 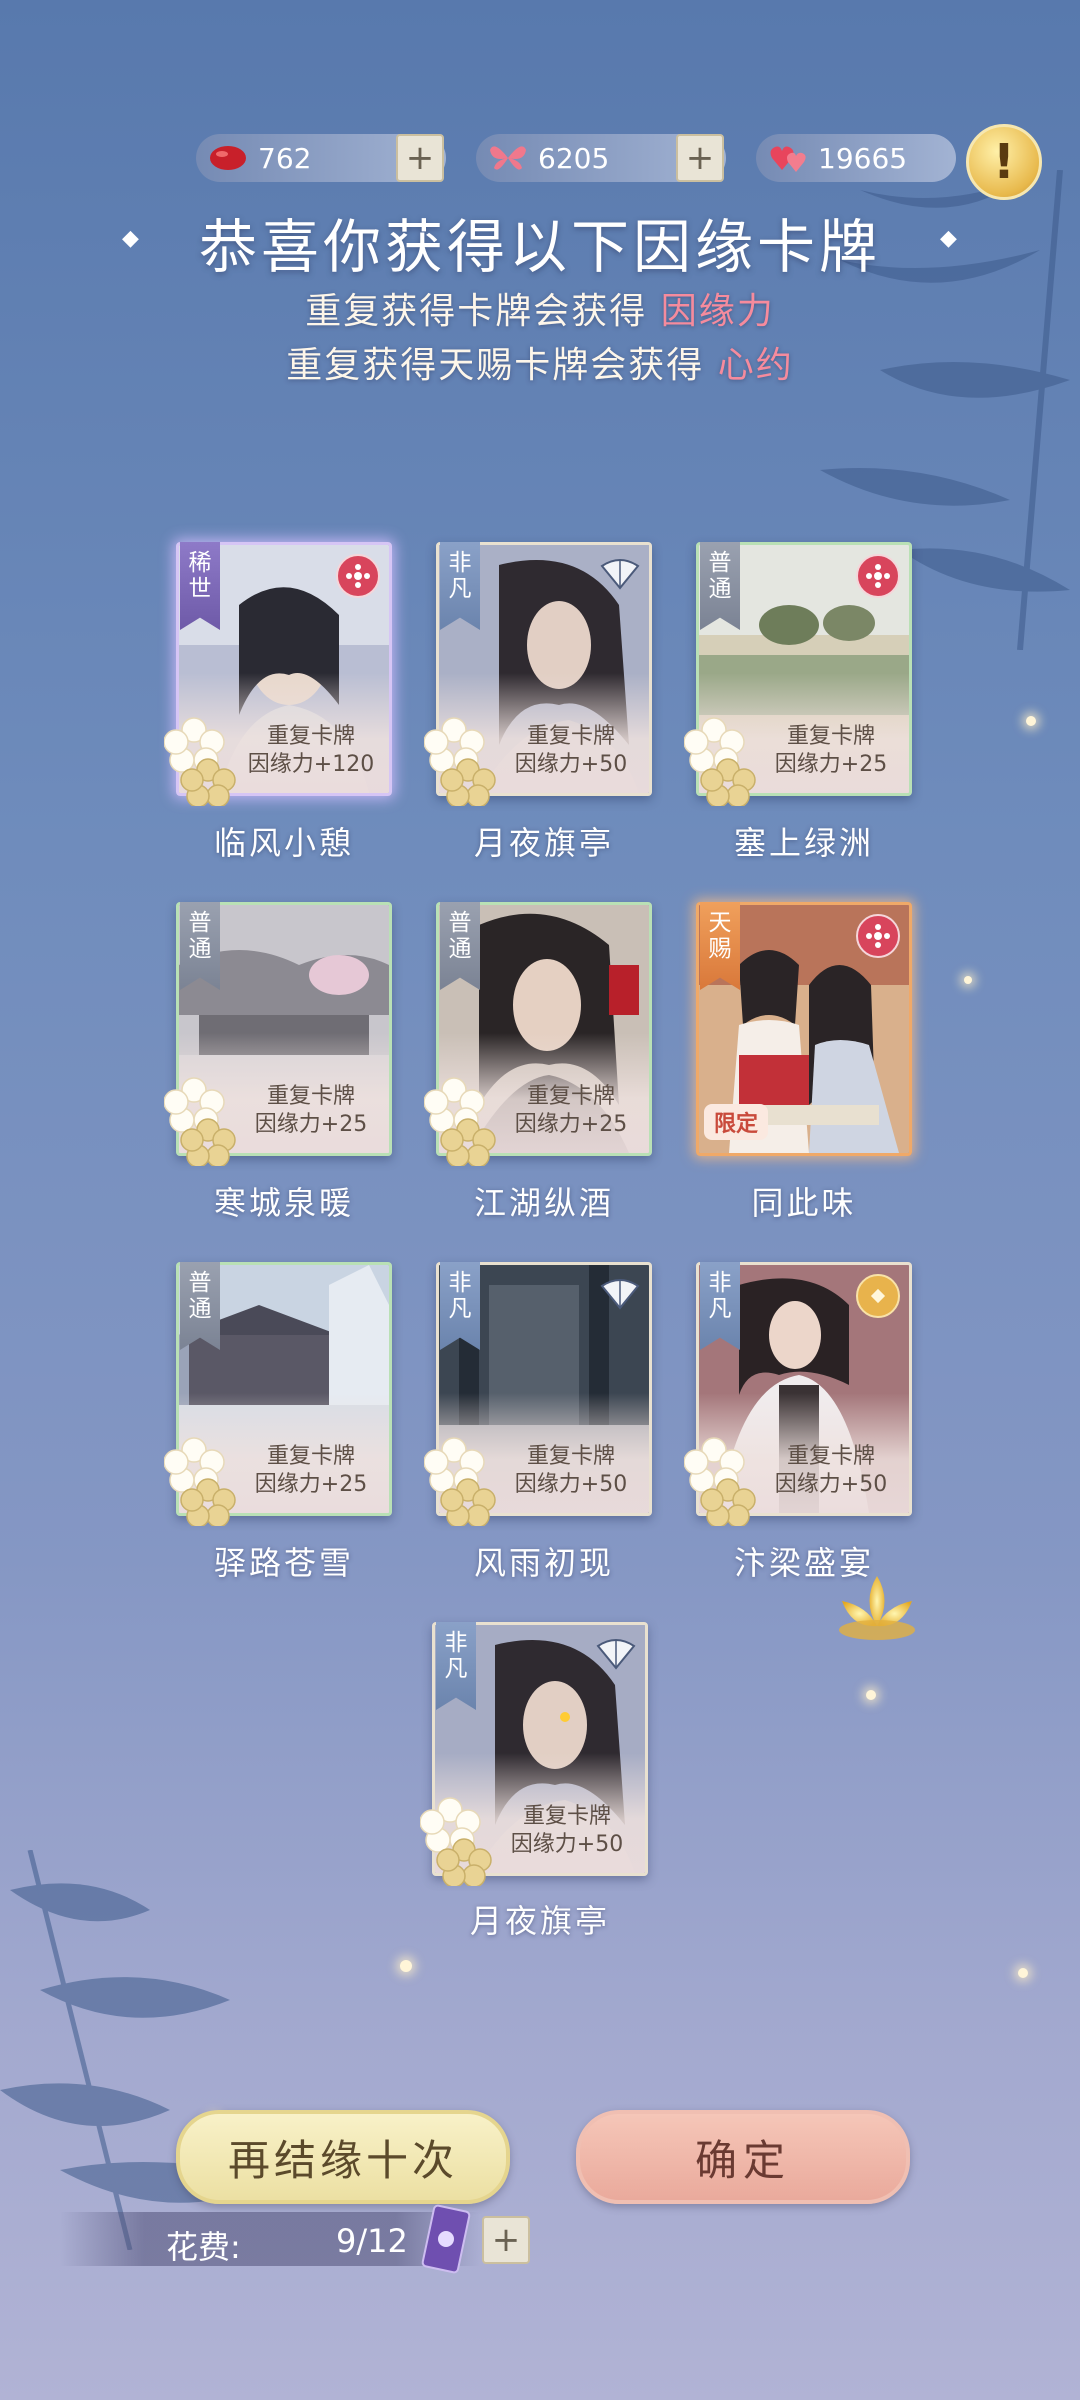 What do you see at coordinates (743, 2157) in the screenshot?
I see `confirm-button: 确定` at bounding box center [743, 2157].